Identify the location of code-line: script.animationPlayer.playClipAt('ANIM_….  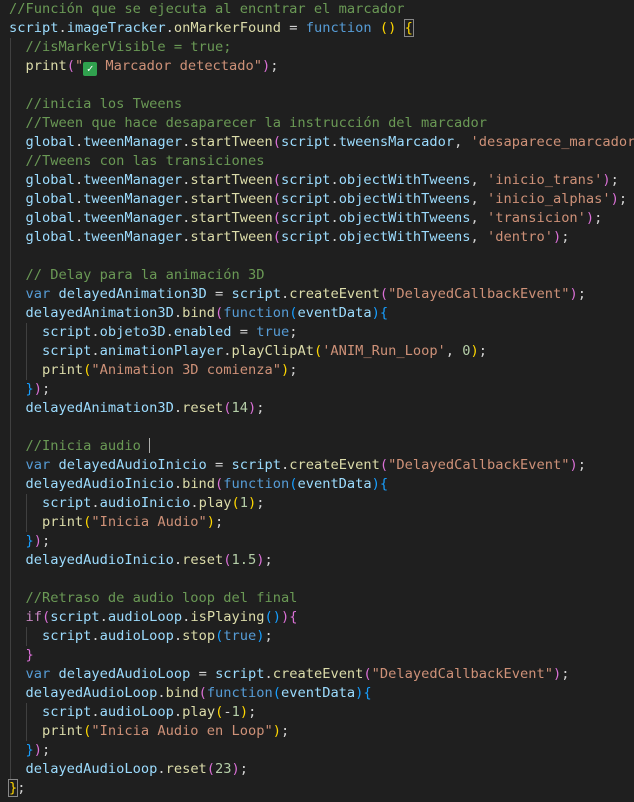
(248, 351).